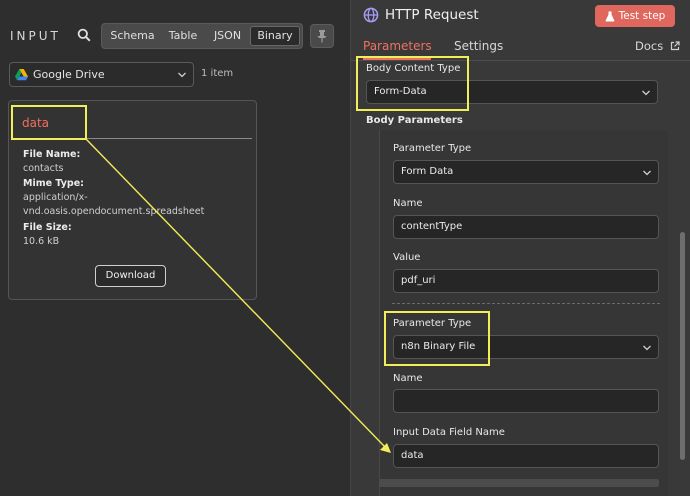 The height and width of the screenshot is (496, 690). What do you see at coordinates (21, 74) in the screenshot?
I see `google-drive-icon` at bounding box center [21, 74].